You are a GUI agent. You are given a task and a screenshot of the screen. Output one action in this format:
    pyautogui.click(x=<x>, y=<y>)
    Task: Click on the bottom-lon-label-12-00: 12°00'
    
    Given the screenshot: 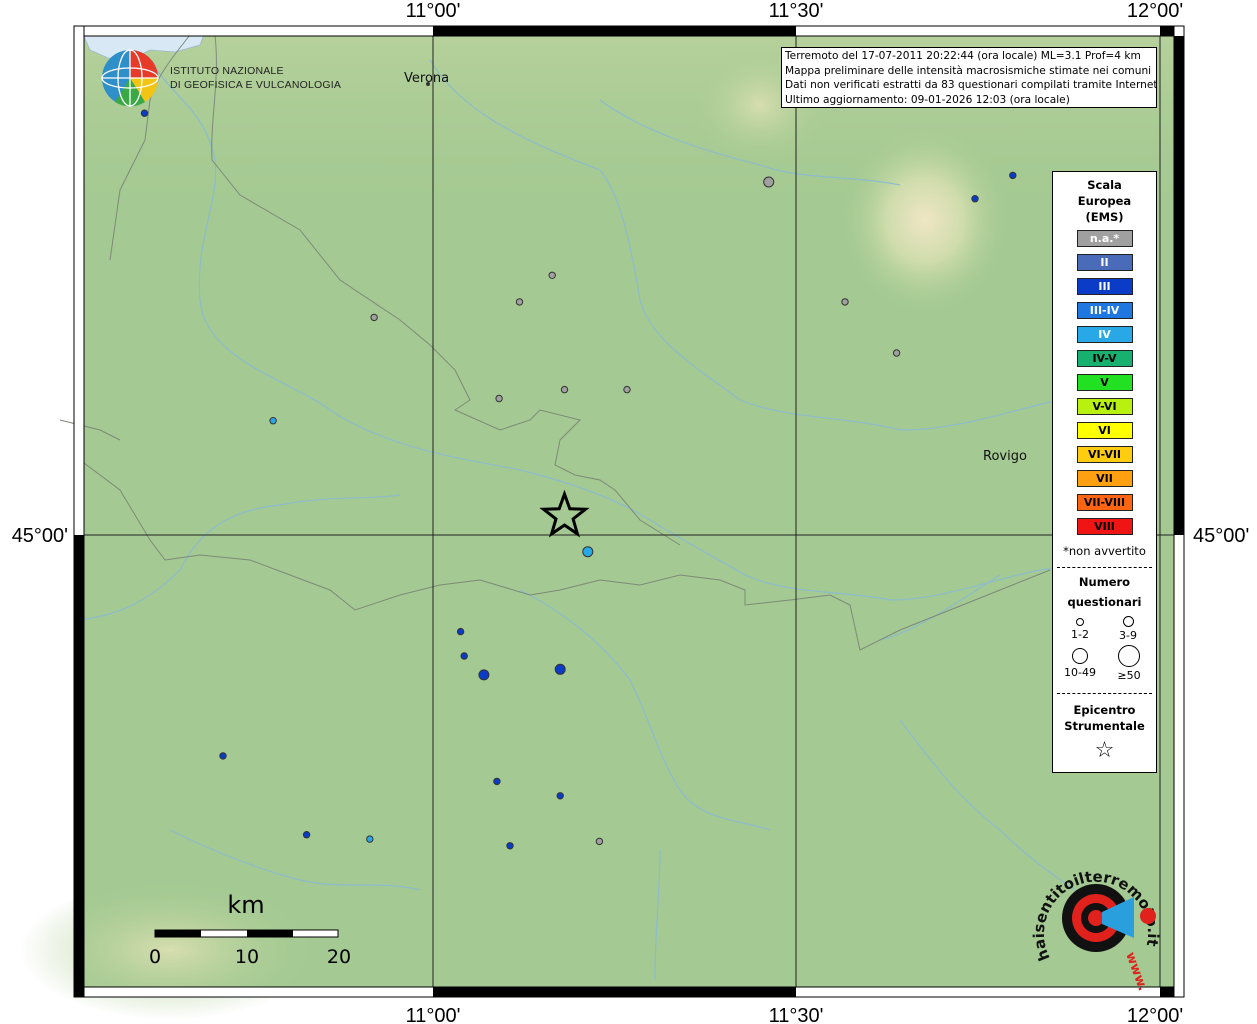 What is the action you would take?
    pyautogui.click(x=1155, y=1014)
    